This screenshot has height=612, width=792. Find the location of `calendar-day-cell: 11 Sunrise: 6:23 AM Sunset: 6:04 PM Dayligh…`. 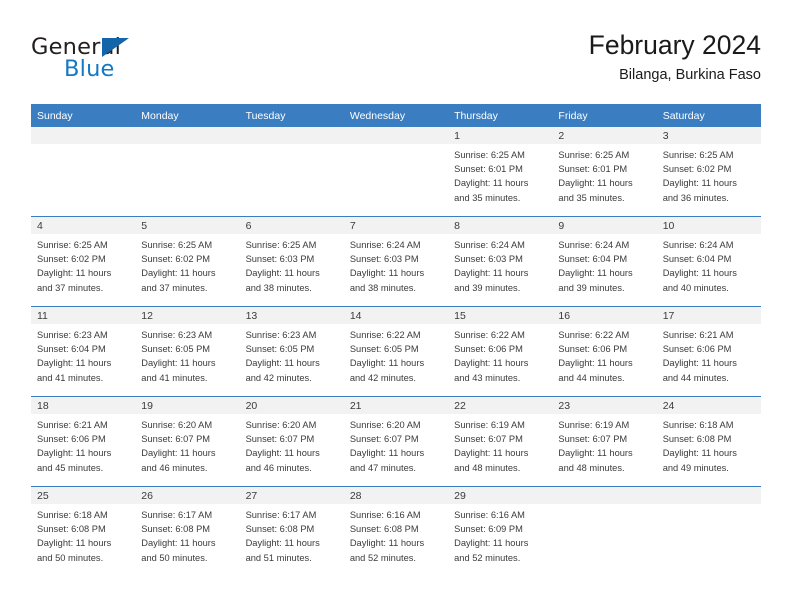

calendar-day-cell: 11 Sunrise: 6:23 AM Sunset: 6:04 PM Dayligh… is located at coordinates (83, 351).